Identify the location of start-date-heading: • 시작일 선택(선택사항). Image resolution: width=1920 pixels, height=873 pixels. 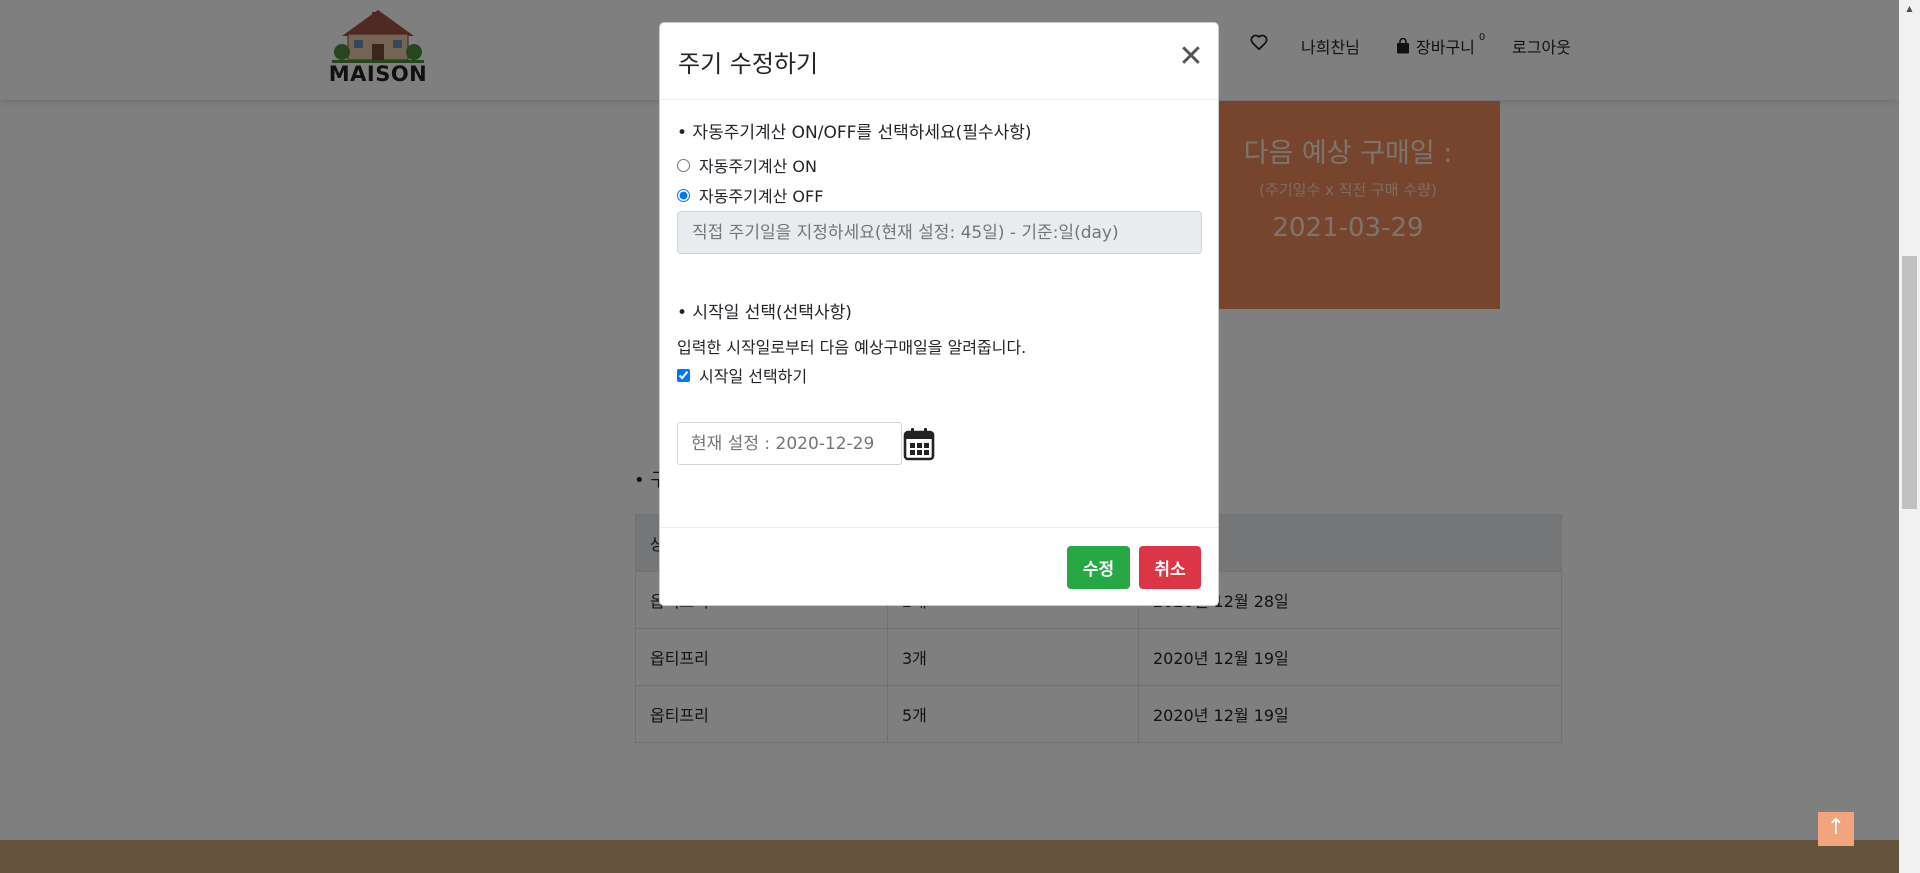
(764, 313).